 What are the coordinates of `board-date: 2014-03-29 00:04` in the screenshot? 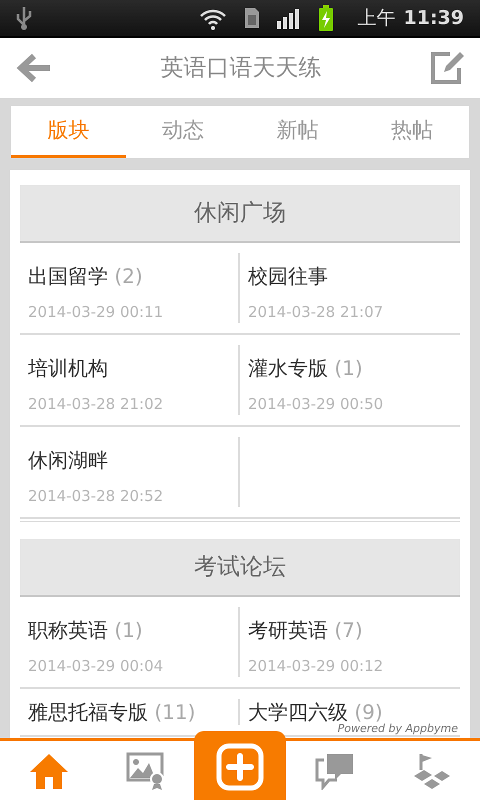 It's located at (96, 666).